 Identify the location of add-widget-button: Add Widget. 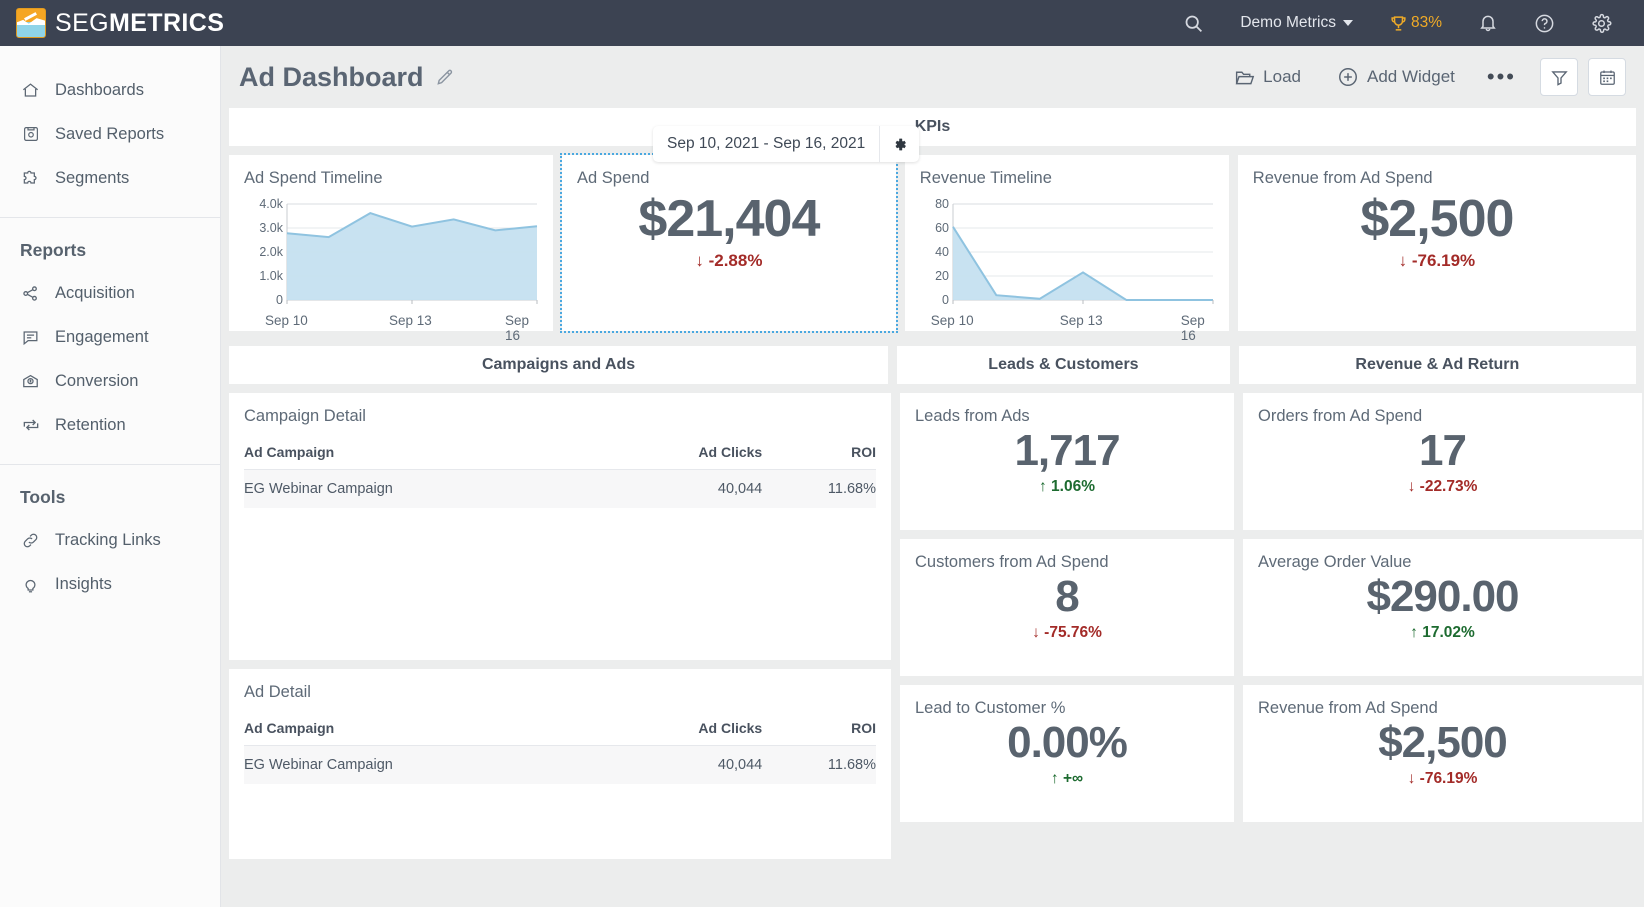
(1396, 77).